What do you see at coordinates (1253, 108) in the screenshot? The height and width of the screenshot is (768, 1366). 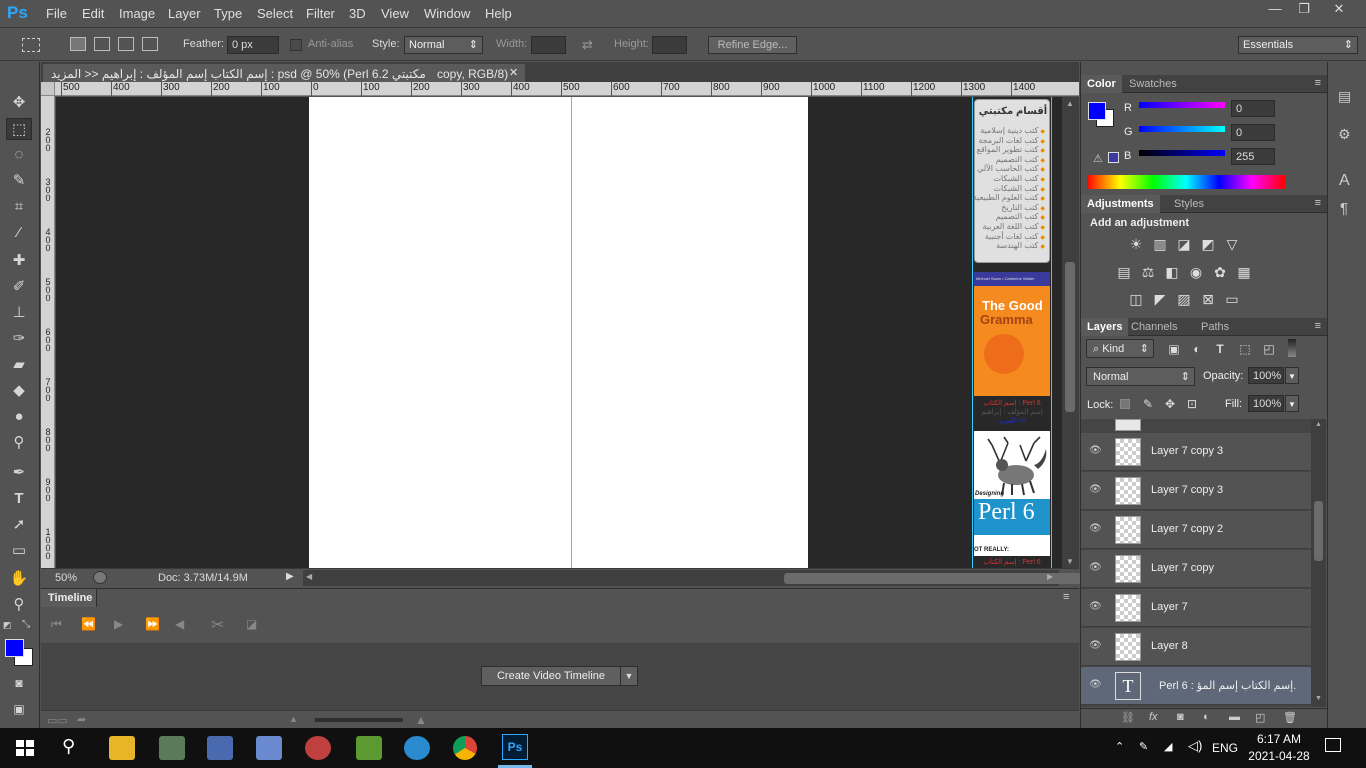 I see `r-value: 0` at bounding box center [1253, 108].